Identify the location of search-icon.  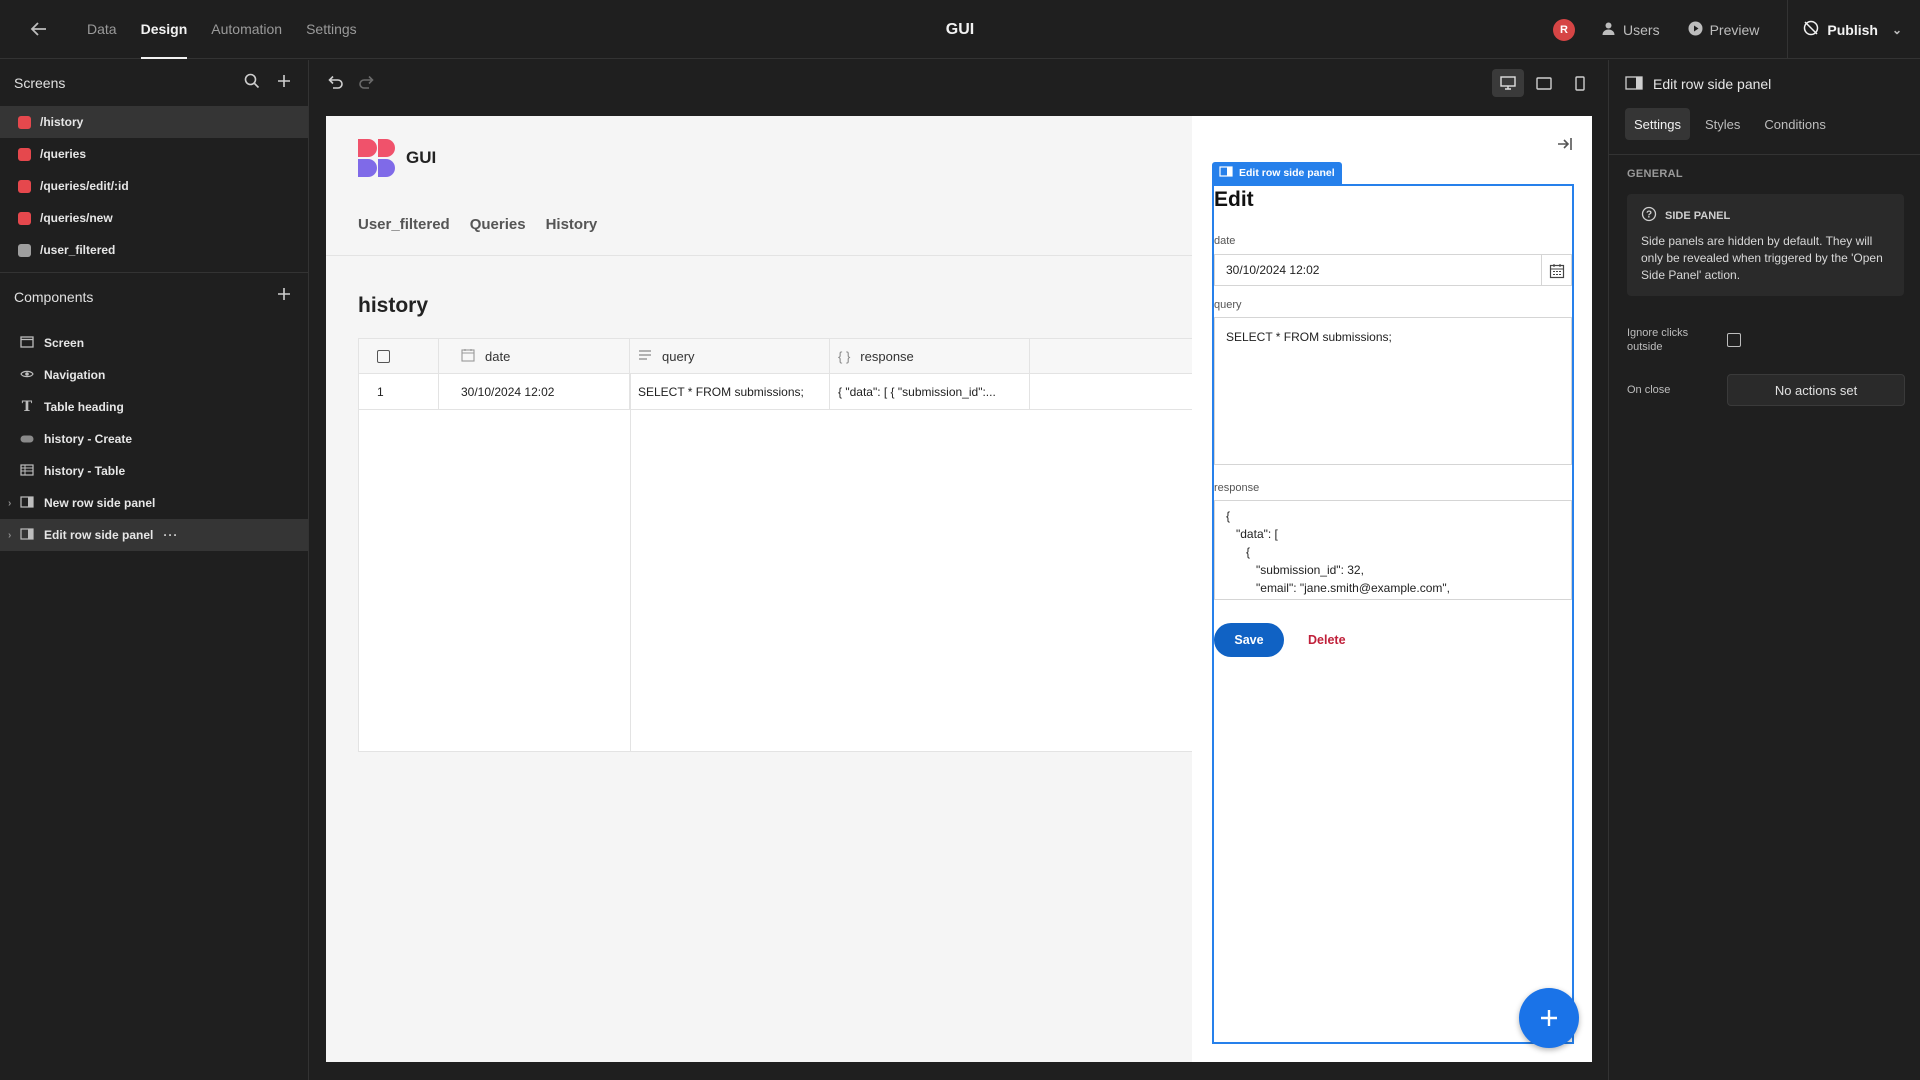
(252, 83).